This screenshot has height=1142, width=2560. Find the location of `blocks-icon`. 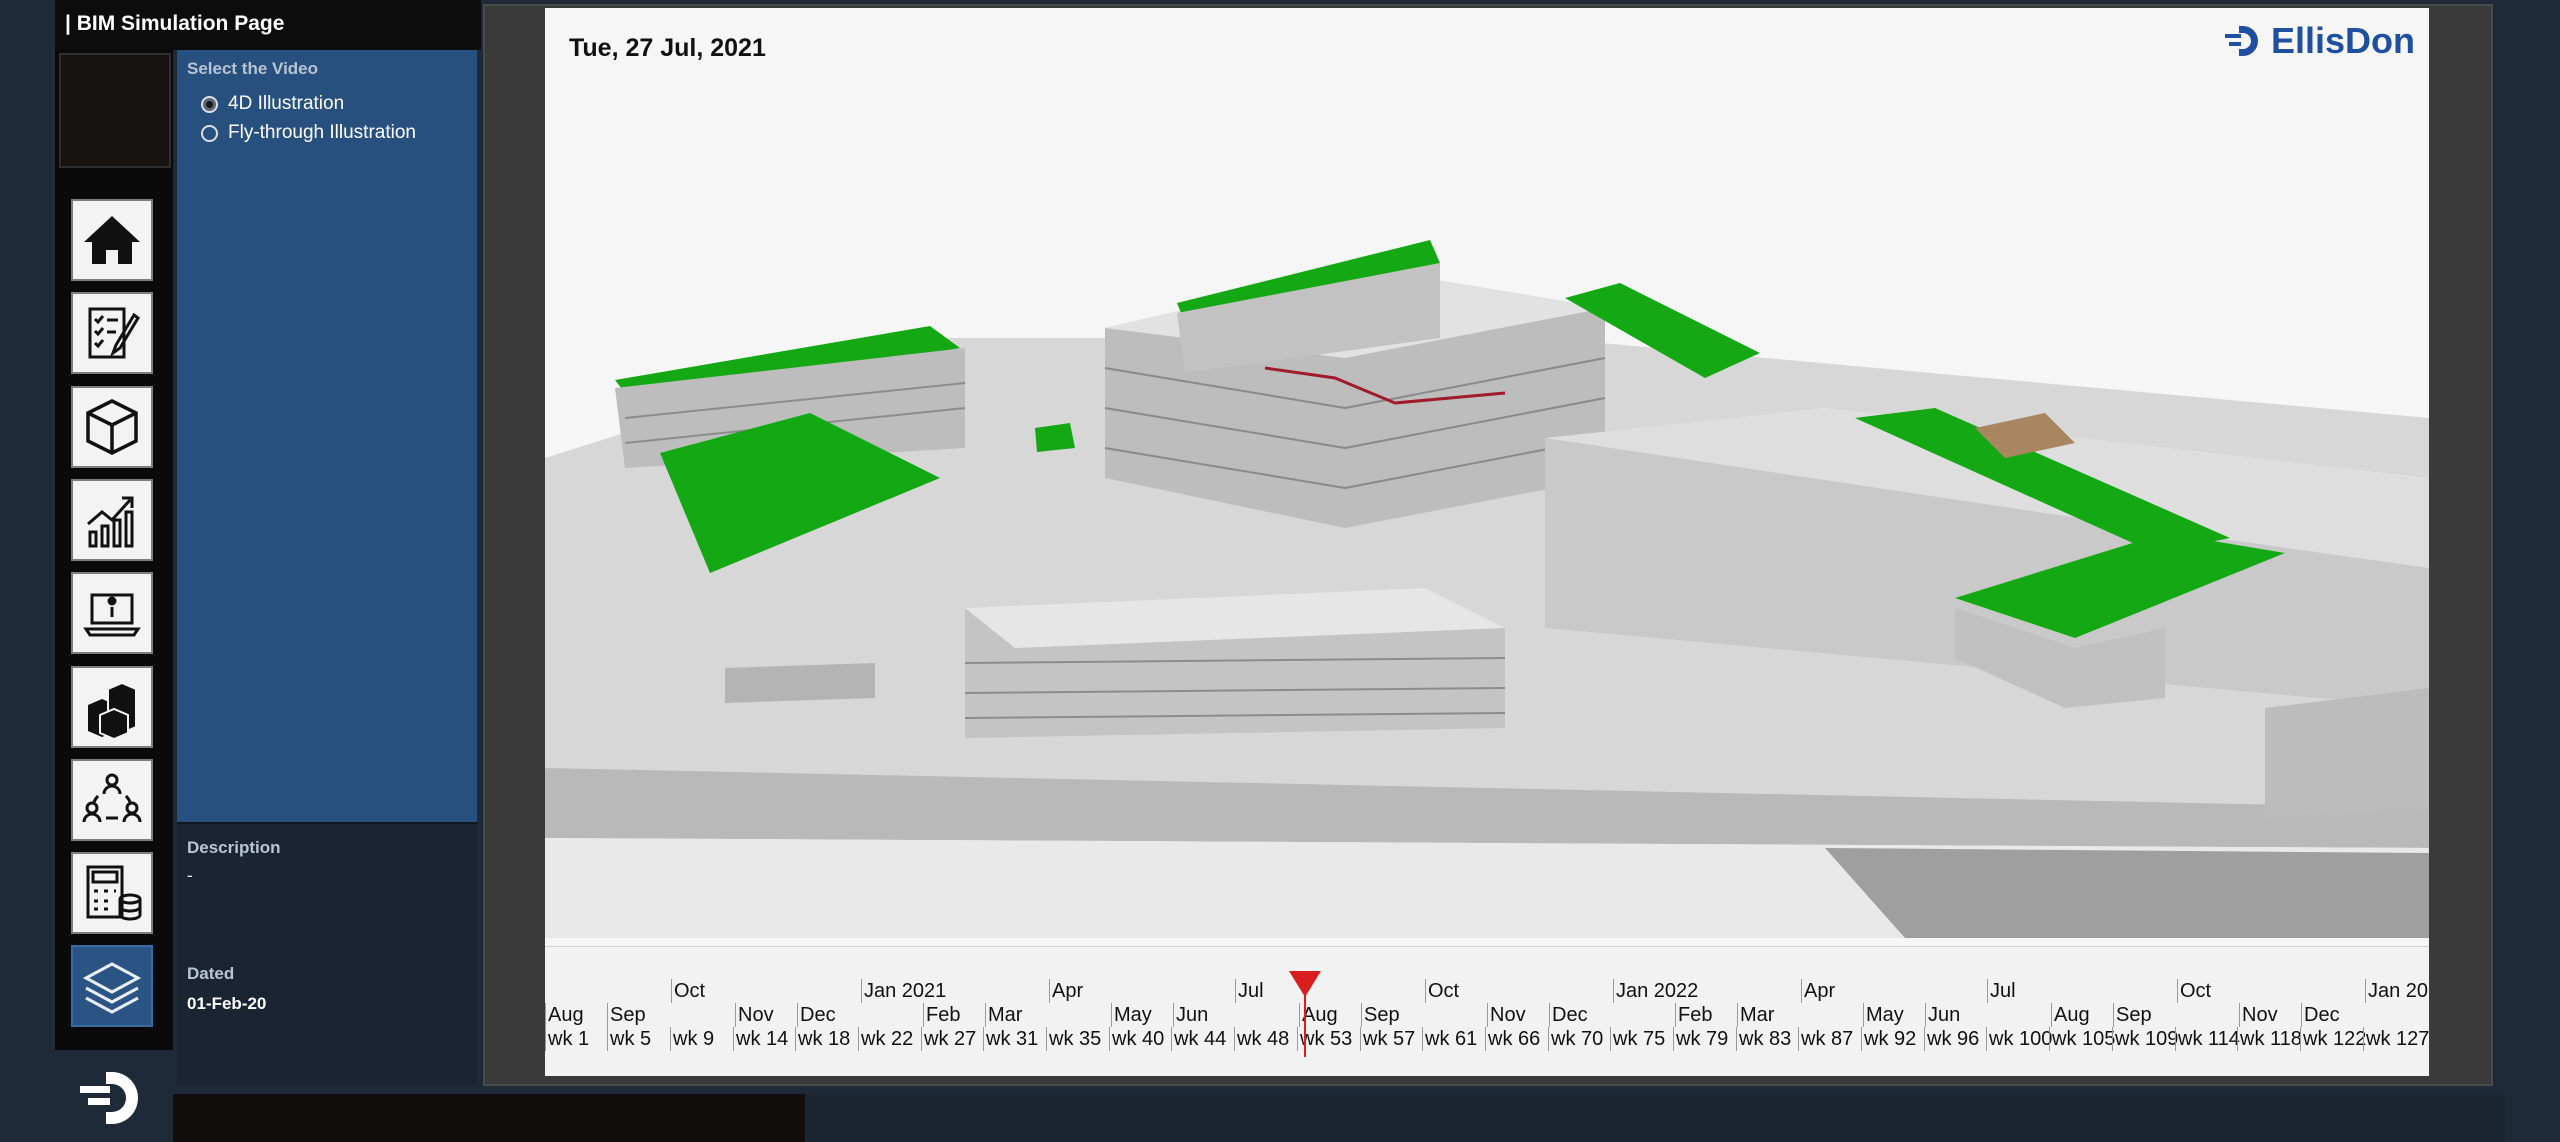

blocks-icon is located at coordinates (112, 710).